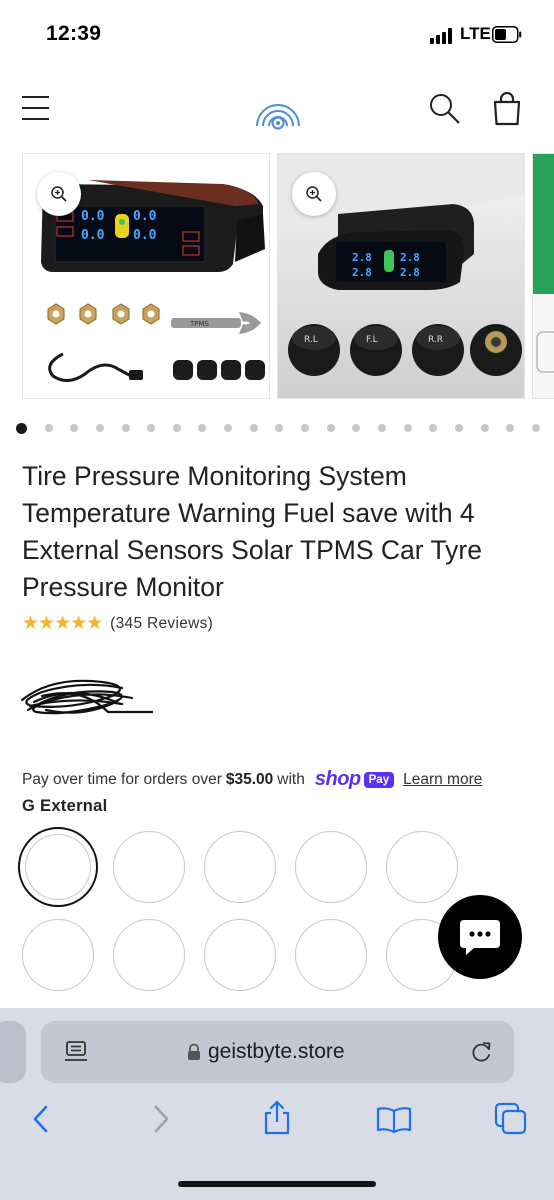 The height and width of the screenshot is (1200, 554). What do you see at coordinates (362, 272) in the screenshot?
I see `readout-6: 2.8` at bounding box center [362, 272].